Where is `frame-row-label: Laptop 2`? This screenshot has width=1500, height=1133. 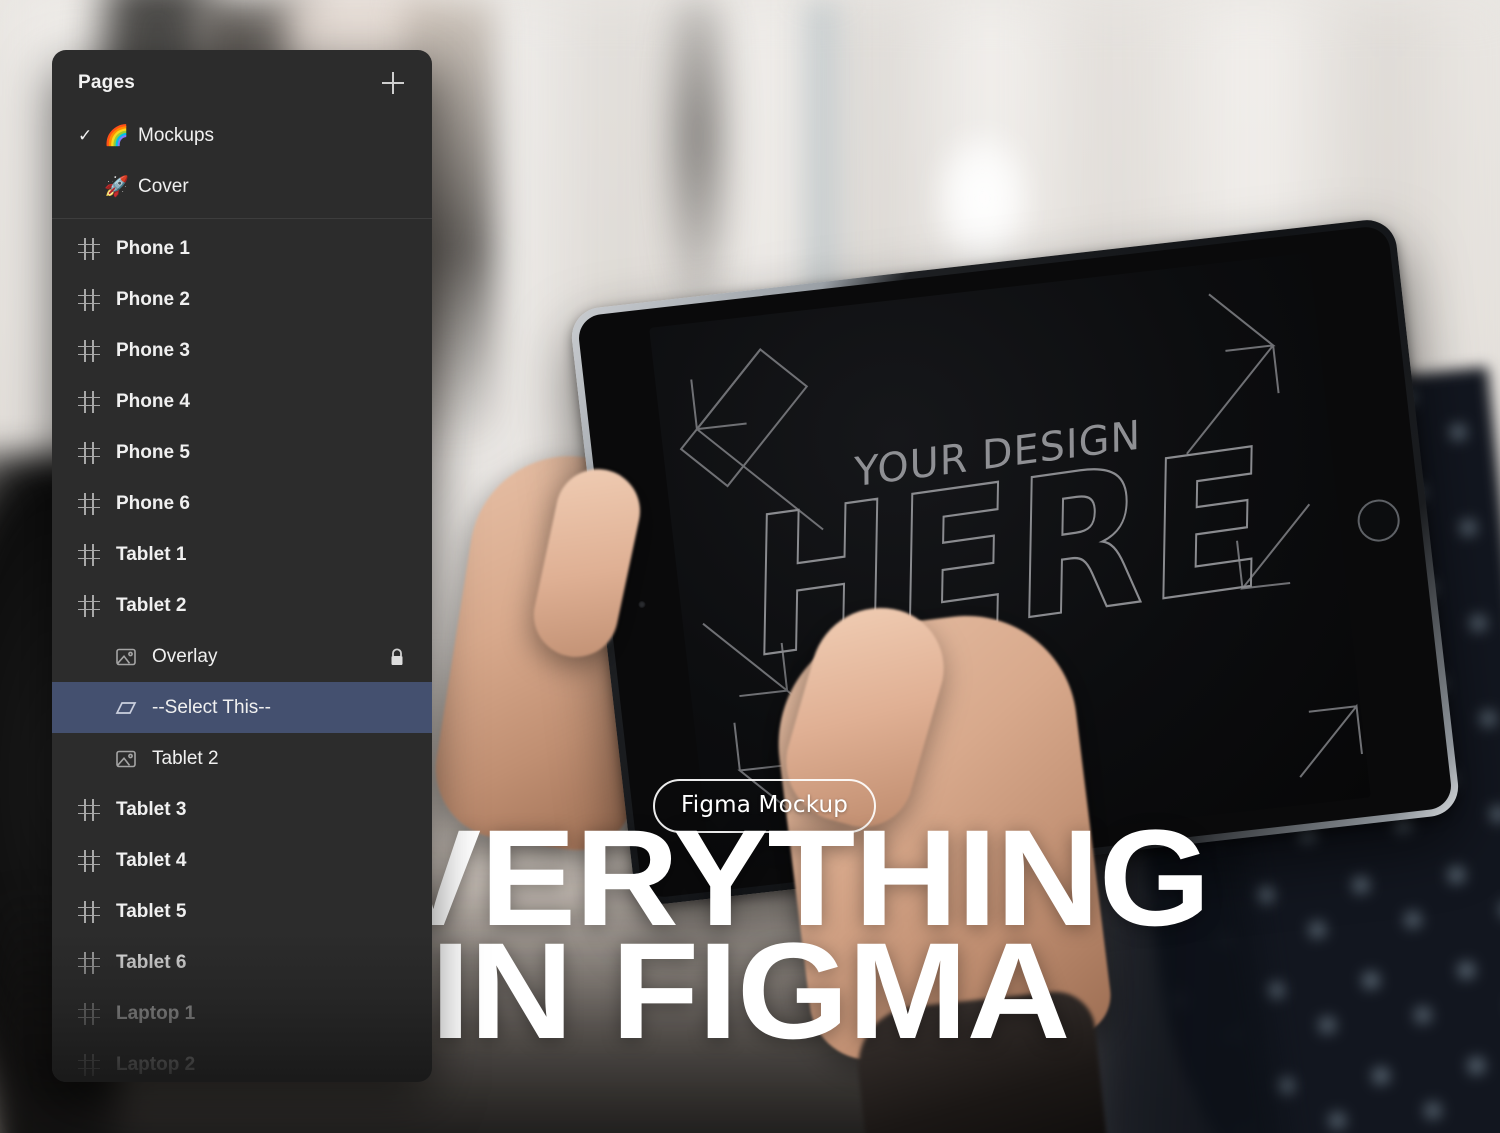
frame-row-label: Laptop 2 is located at coordinates (156, 1064).